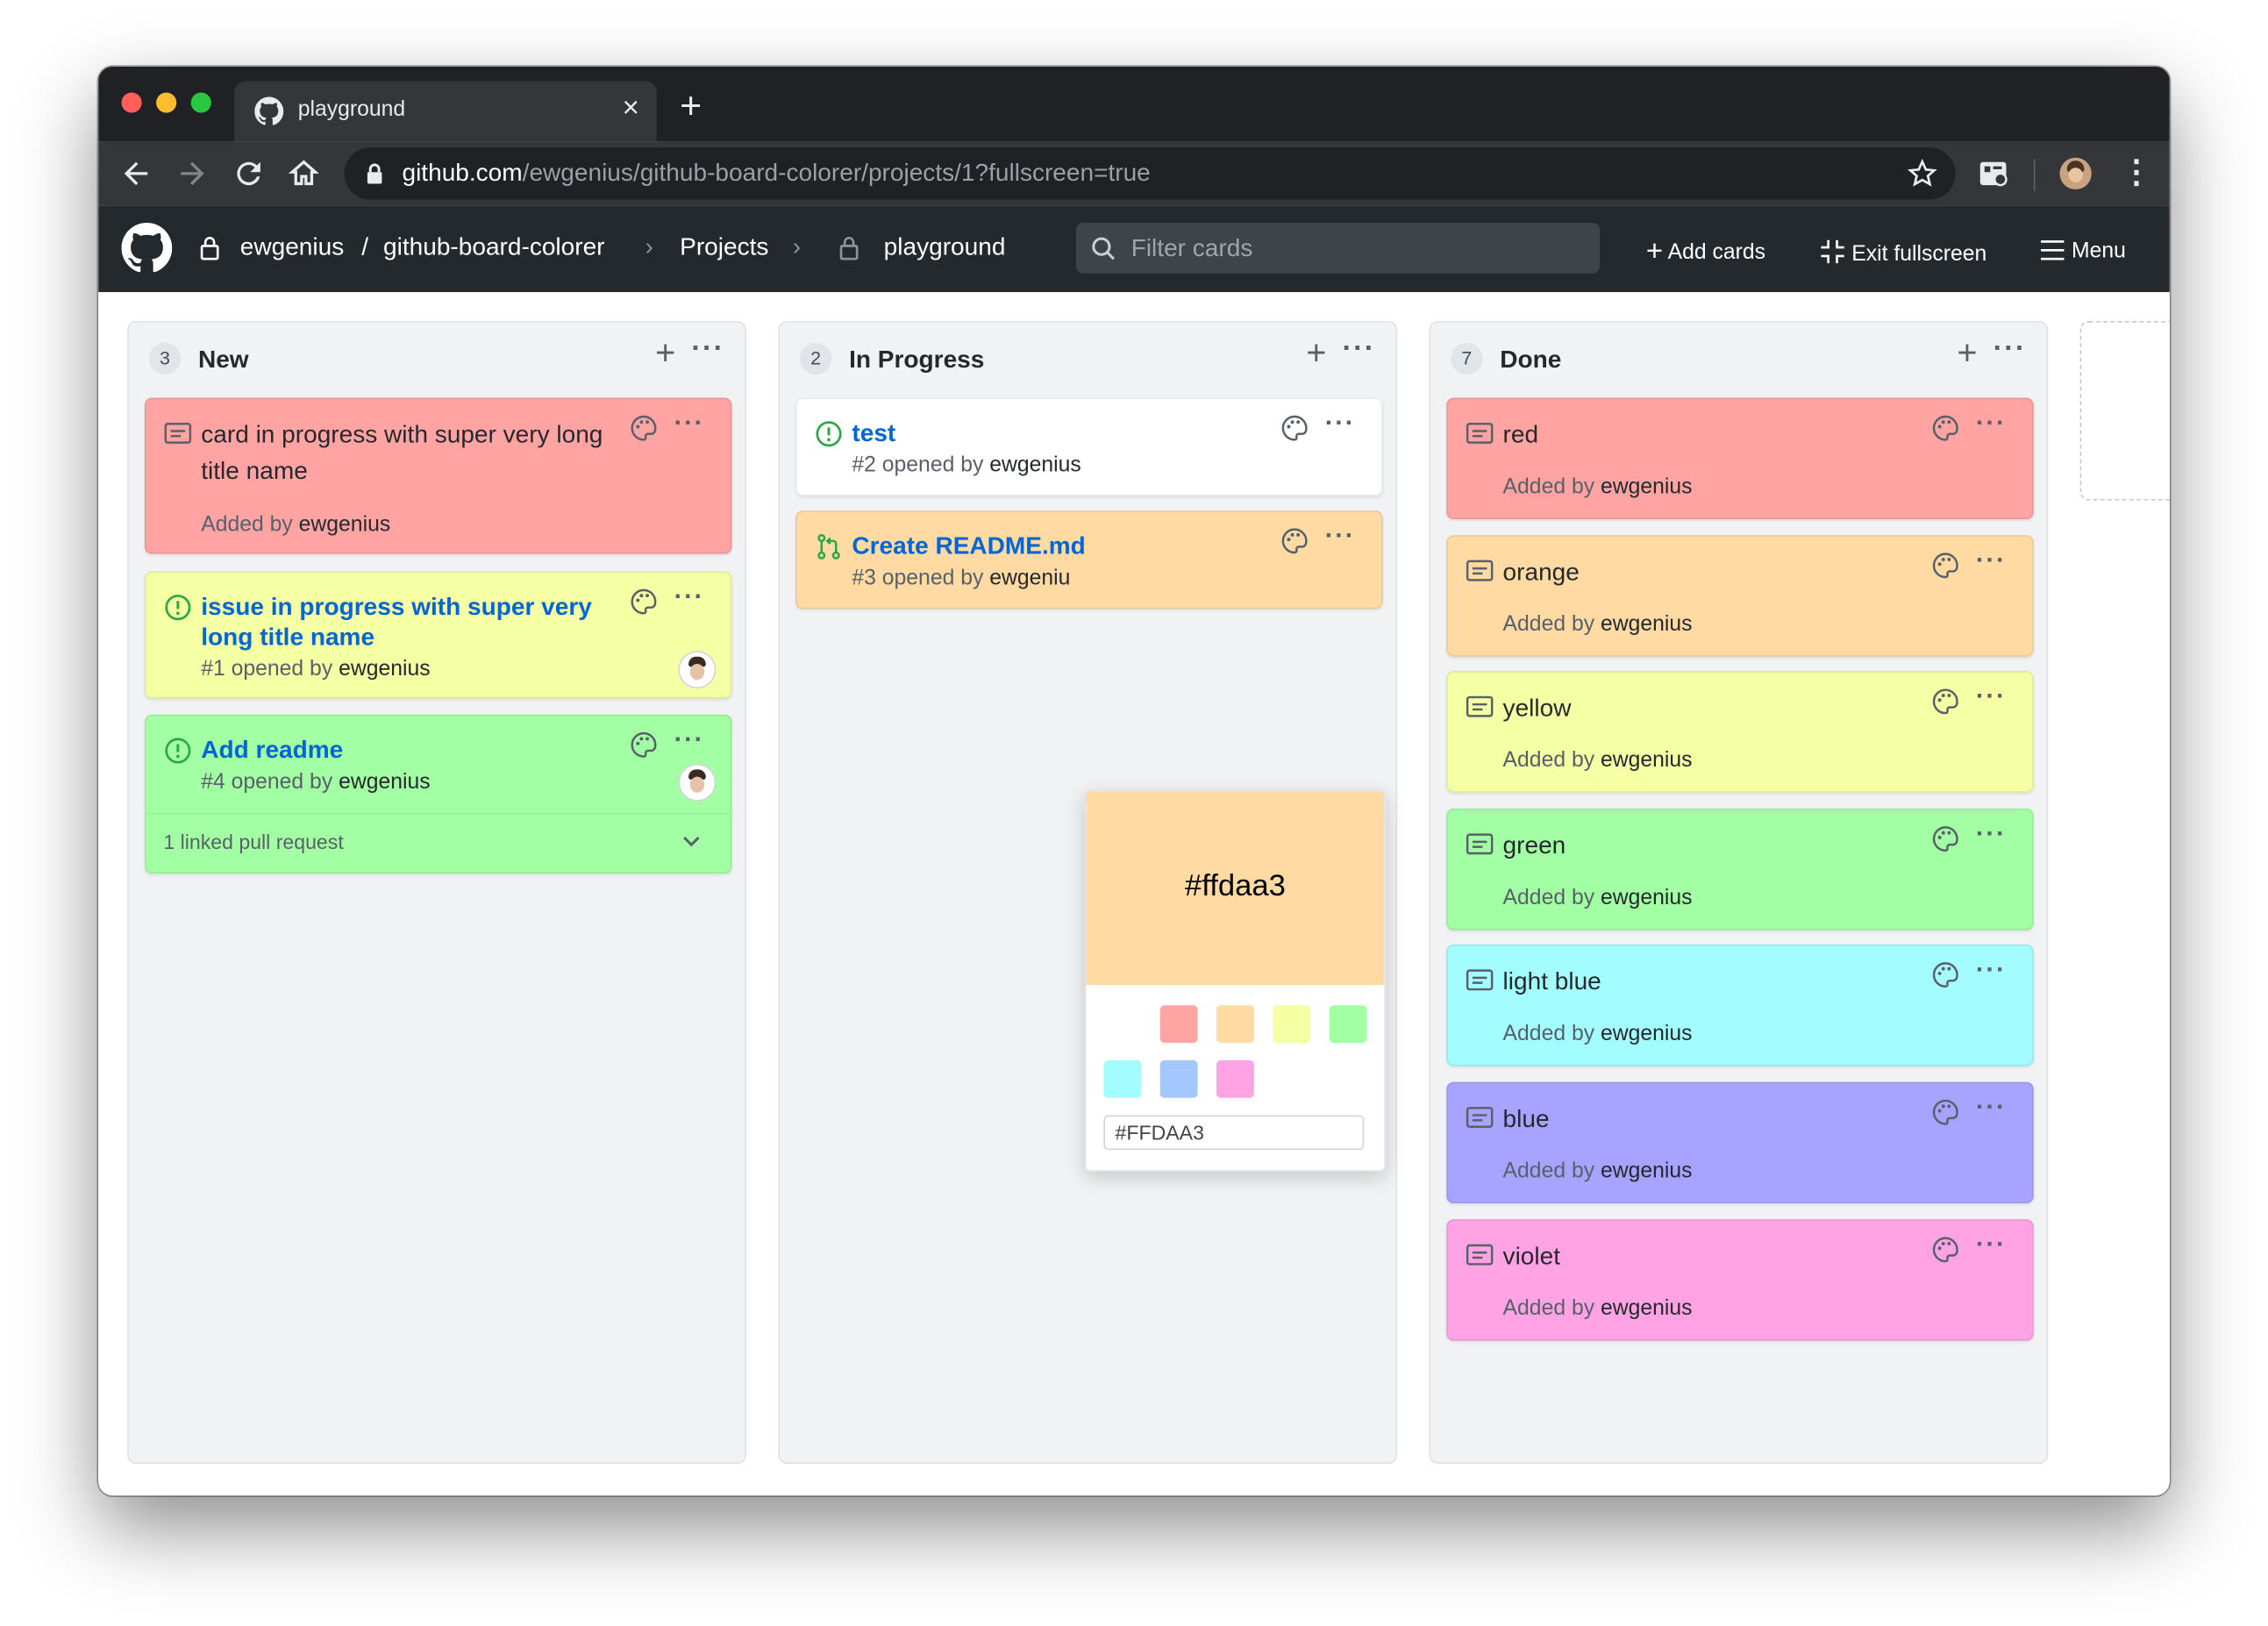 The width and height of the screenshot is (2268, 1626). Describe the element at coordinates (1740, 870) in the screenshot. I see `note-card: green ··· Added by ewgenius` at that location.